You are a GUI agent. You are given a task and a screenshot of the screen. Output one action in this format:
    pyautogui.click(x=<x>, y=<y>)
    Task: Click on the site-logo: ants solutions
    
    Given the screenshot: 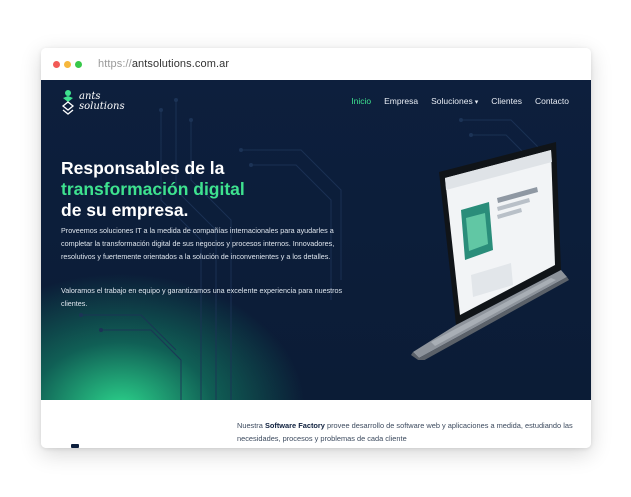 What is the action you would take?
    pyautogui.click(x=93, y=102)
    